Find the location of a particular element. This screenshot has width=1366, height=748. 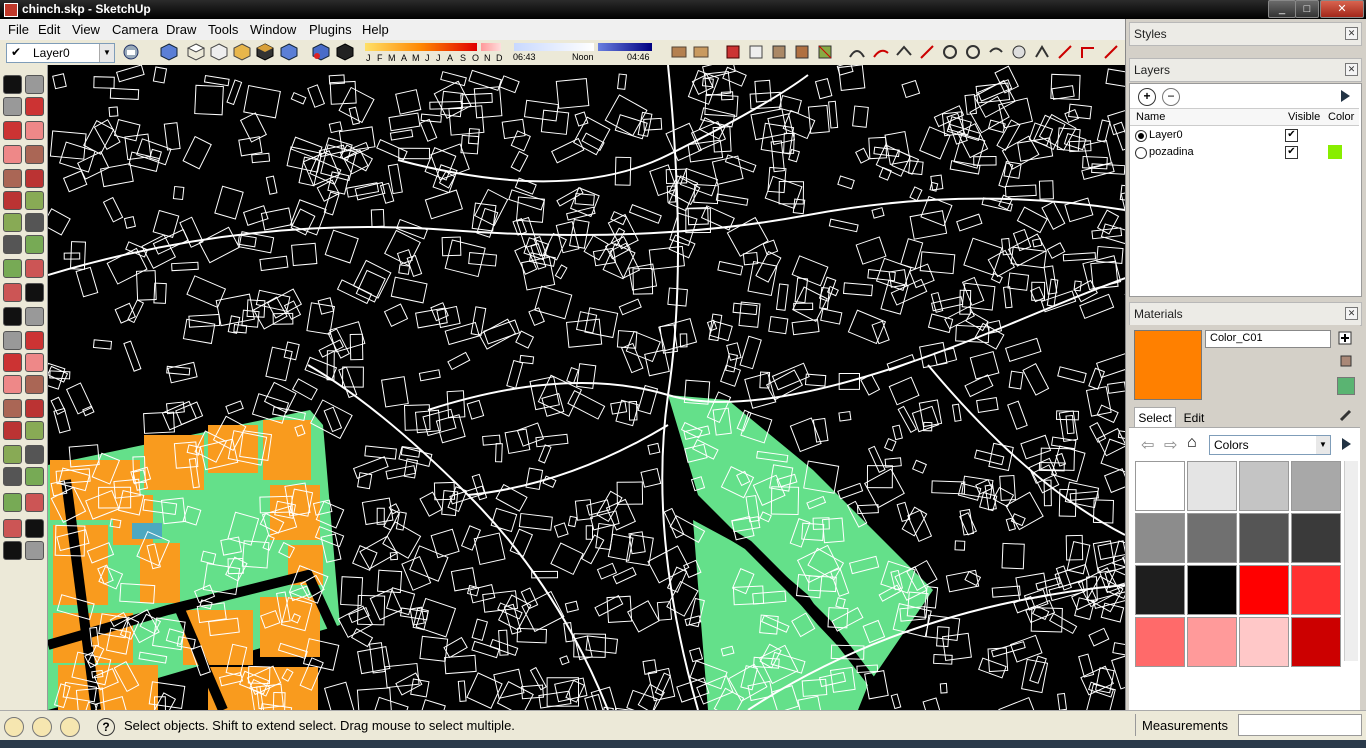

chevron-down-icon: ▼ is located at coordinates (106, 53).